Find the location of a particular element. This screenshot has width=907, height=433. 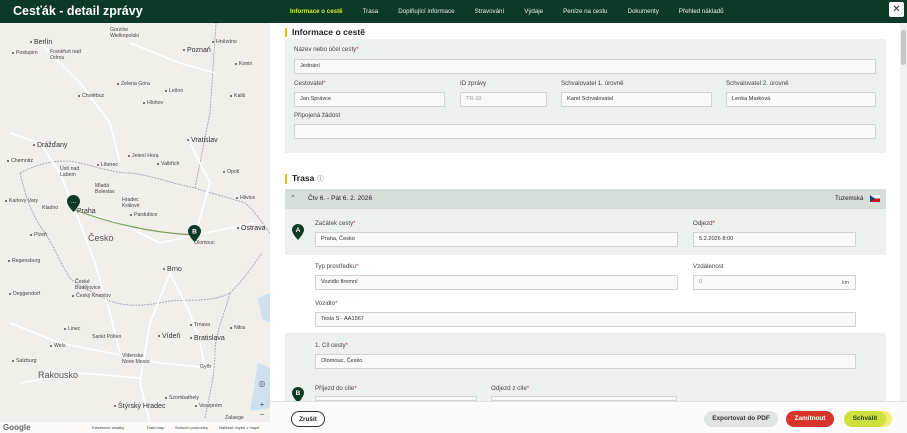

destination-label: 1. Cíl cesty* is located at coordinates (332, 345).